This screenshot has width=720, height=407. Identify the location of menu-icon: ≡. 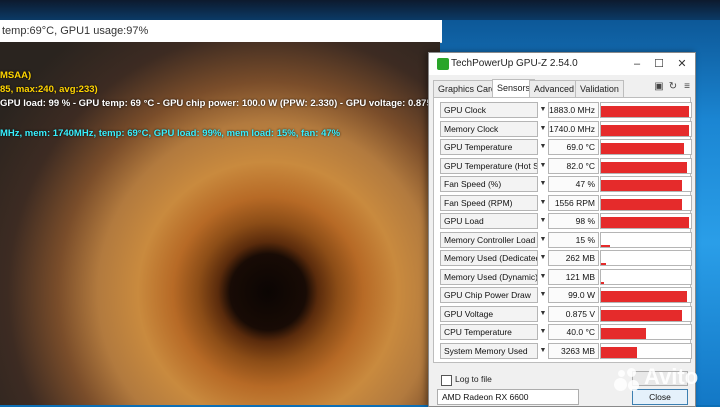
(687, 87).